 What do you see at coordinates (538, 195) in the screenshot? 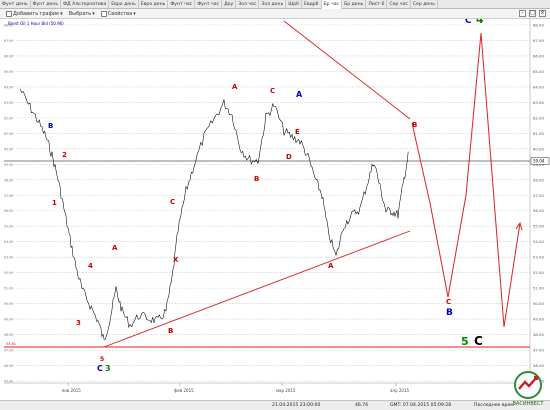
I see `price-tick-label: 57.00` at bounding box center [538, 195].